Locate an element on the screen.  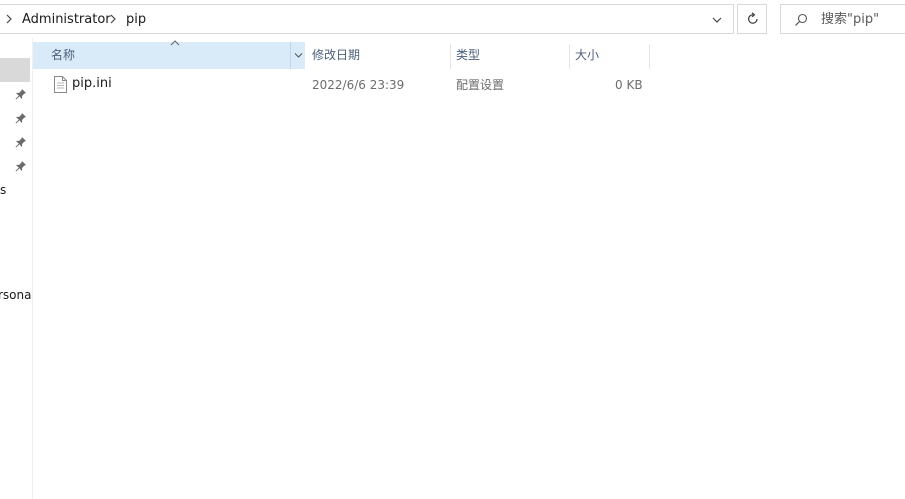
nav-item-label: s is located at coordinates (3, 190).